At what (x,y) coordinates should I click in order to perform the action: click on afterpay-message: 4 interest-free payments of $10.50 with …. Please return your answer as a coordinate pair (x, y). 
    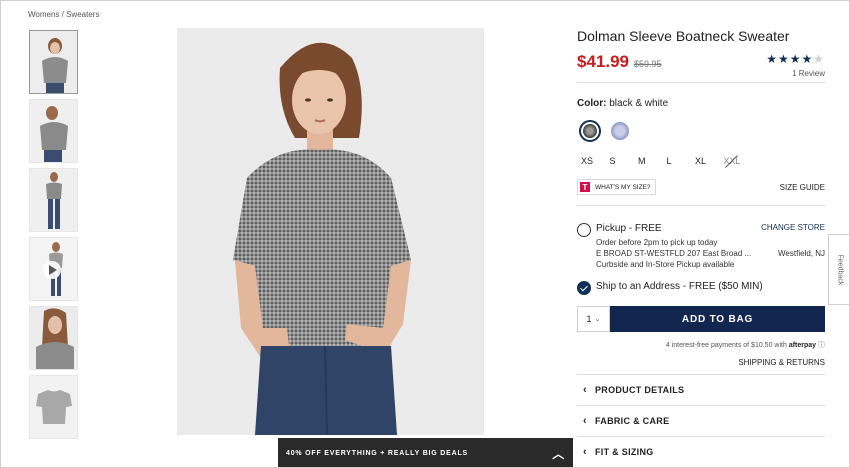
    Looking at the image, I should click on (701, 345).